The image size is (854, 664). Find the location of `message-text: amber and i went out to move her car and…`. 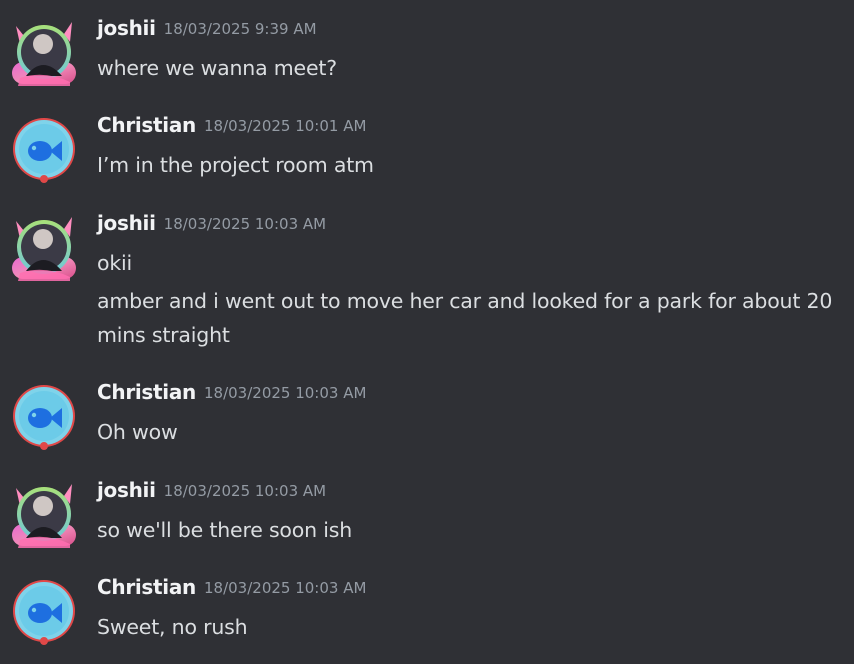

message-text: amber and i went out to move her car and… is located at coordinates (465, 301).